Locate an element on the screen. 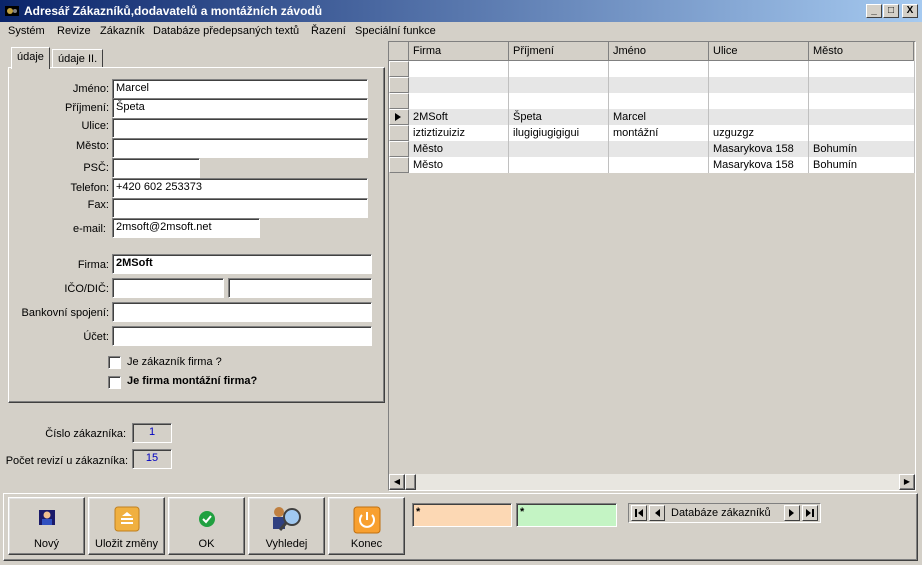 The height and width of the screenshot is (565, 922). ulice-field is located at coordinates (240, 128).